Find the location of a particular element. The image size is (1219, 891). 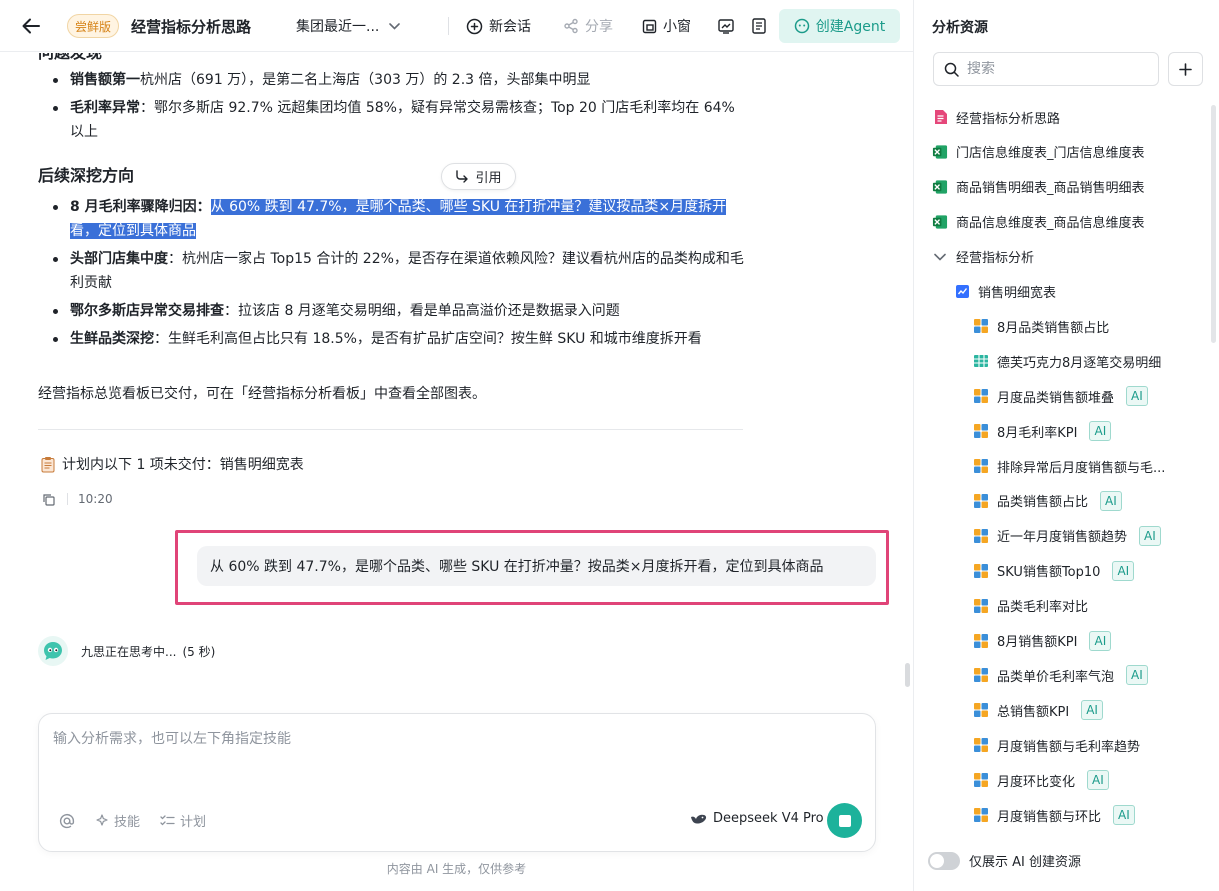

create-agent-label: 创建Agent is located at coordinates (850, 27).